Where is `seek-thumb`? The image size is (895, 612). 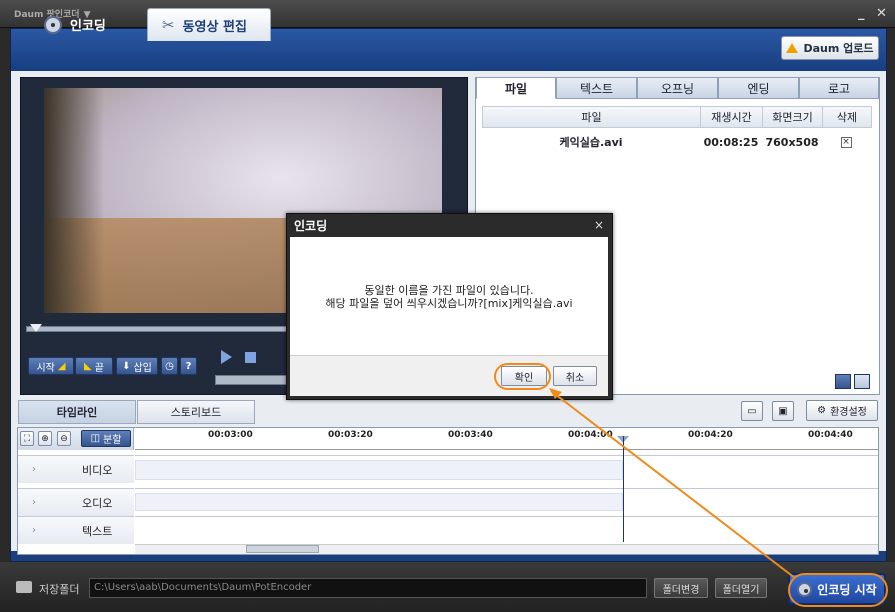 seek-thumb is located at coordinates (36, 328).